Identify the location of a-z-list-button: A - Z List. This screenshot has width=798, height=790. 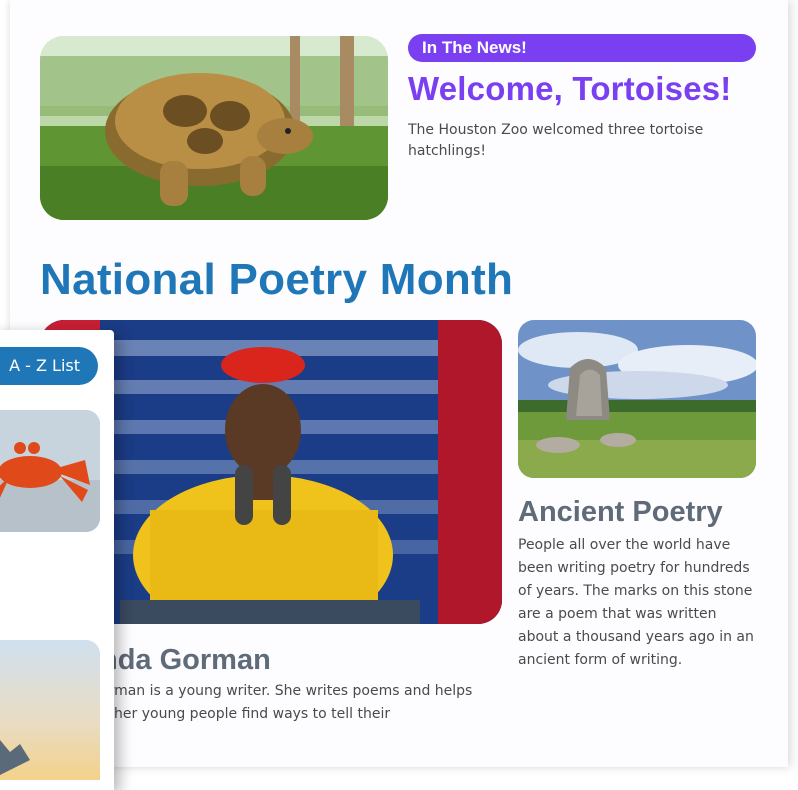
(49, 366).